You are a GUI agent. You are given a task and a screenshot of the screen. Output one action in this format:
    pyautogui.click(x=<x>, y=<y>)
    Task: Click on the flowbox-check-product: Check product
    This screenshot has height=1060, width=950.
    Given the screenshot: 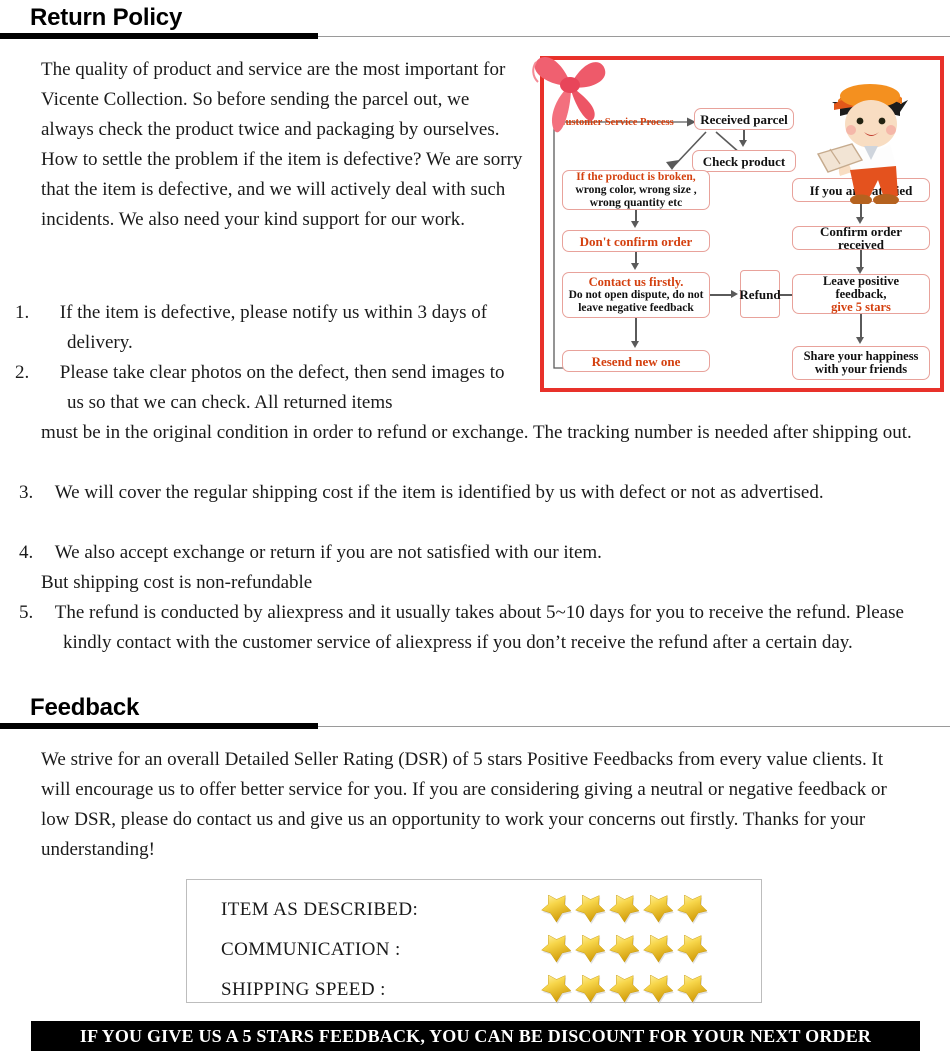 What is the action you would take?
    pyautogui.click(x=744, y=161)
    